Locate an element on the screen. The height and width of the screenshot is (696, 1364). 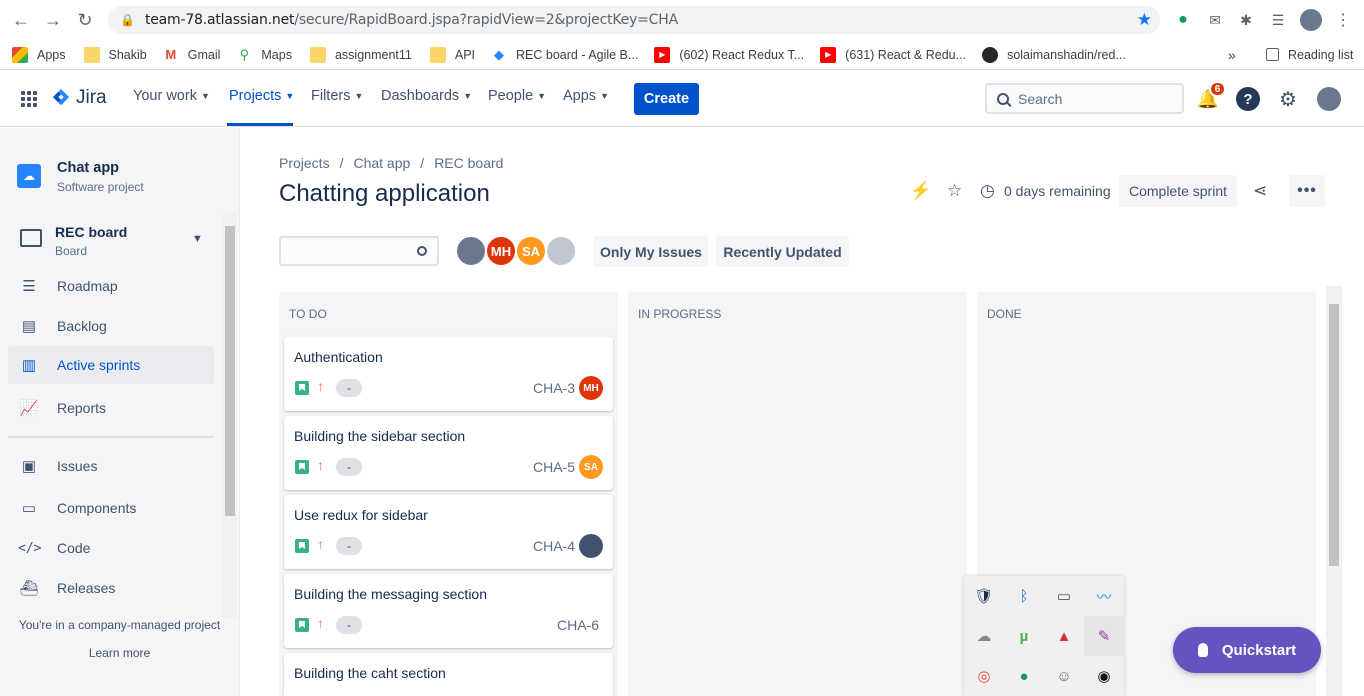
extensions-puzzle-icon: ✱ is located at coordinates (1246, 20).